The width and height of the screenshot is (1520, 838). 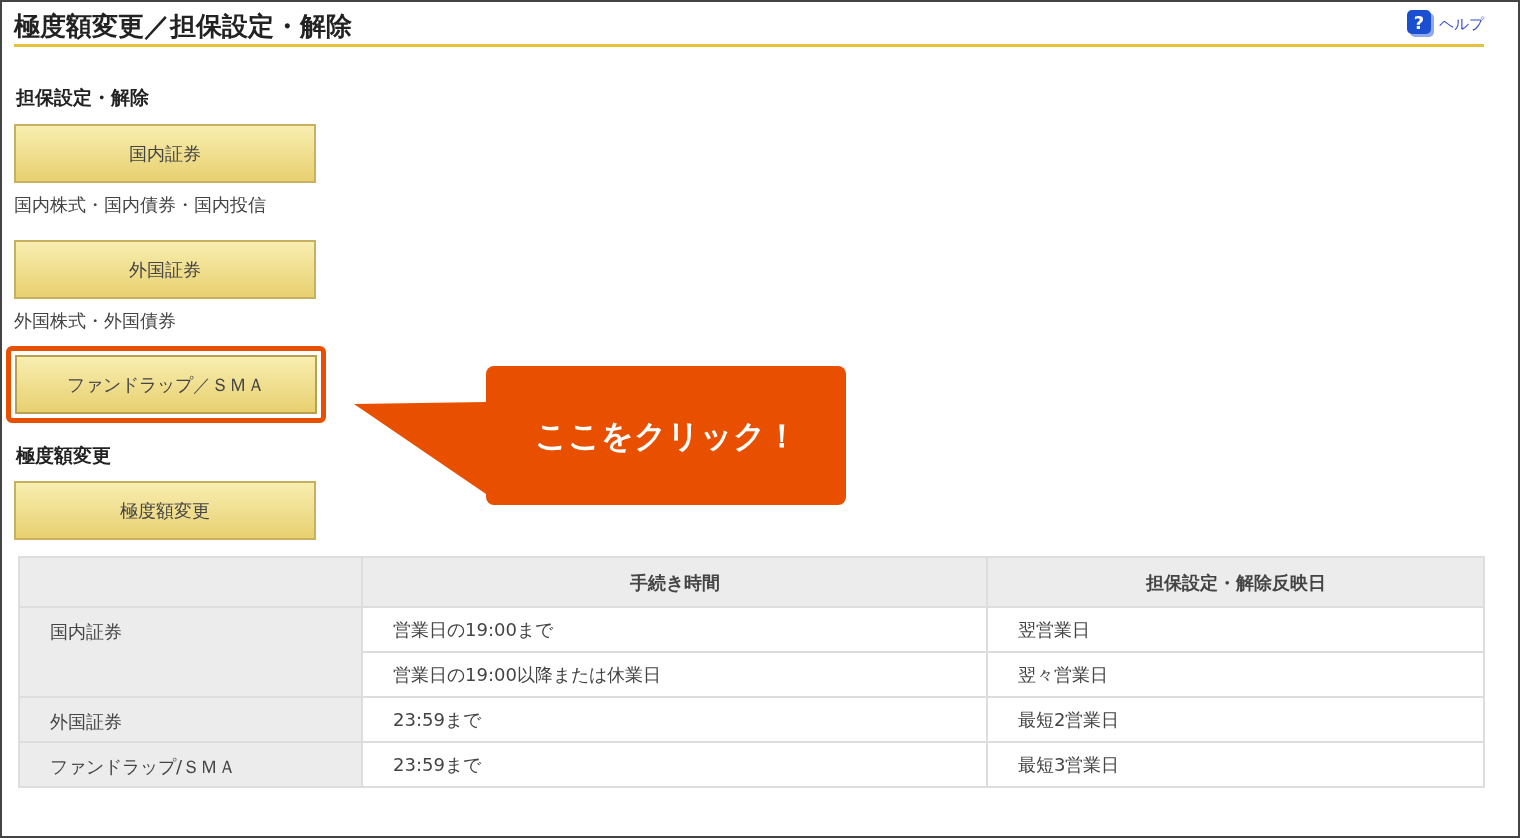 I want to click on section-heading: 担保設定・解除, so click(x=82, y=97).